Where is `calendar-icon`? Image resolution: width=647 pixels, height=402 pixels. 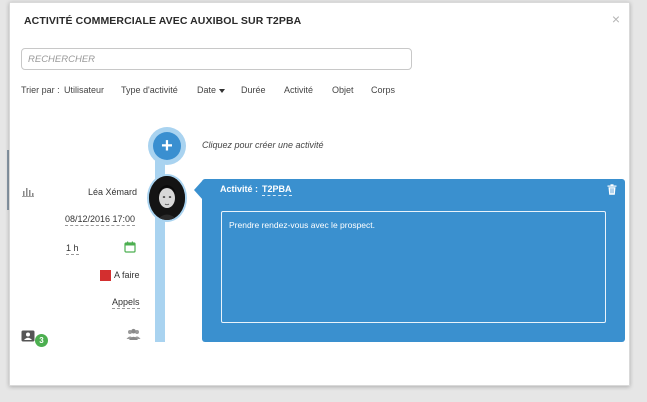
calendar-icon is located at coordinates (130, 247).